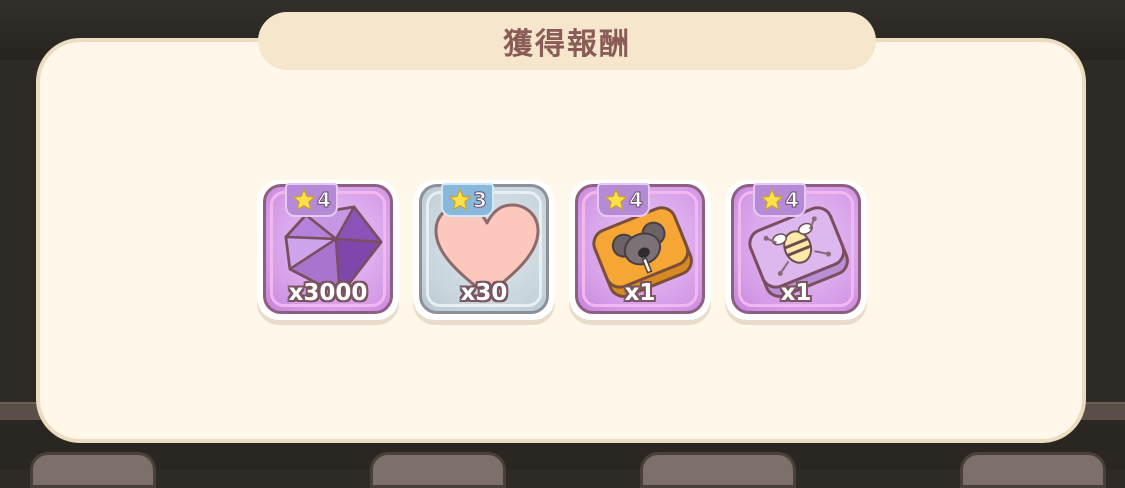  What do you see at coordinates (328, 250) in the screenshot?
I see `reward-card-diamond: 4 x3000` at bounding box center [328, 250].